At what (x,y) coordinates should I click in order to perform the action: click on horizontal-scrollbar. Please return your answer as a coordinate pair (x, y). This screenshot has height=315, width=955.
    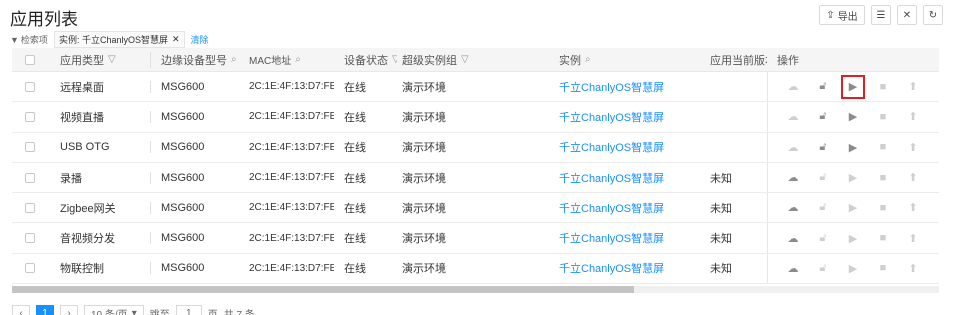
    Looking at the image, I should click on (475, 289).